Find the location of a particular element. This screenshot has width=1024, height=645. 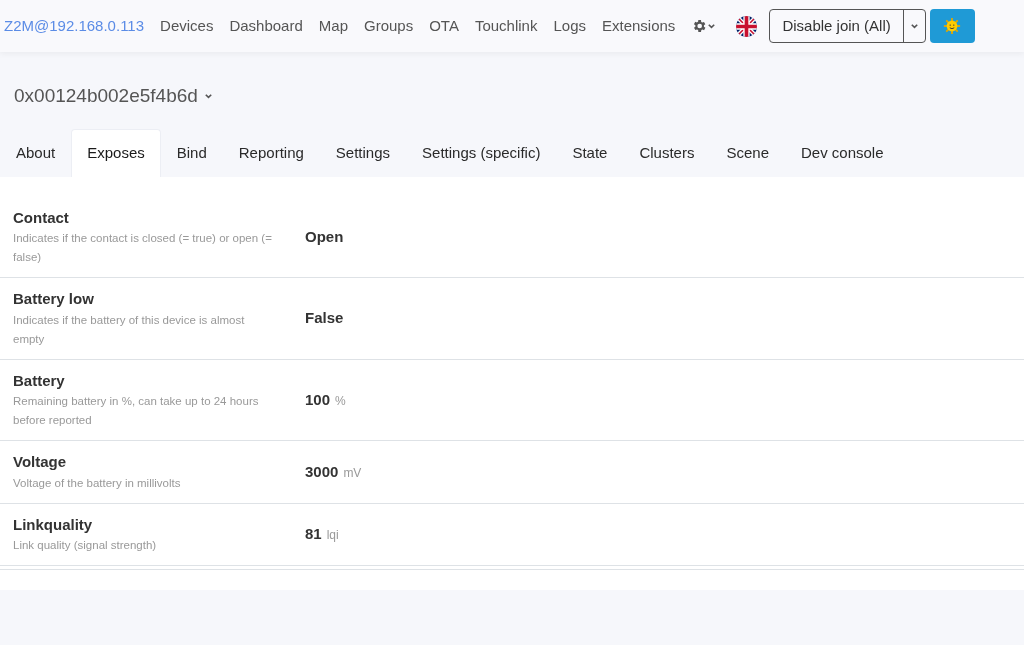

feature-description: Link quality (signal strength) is located at coordinates (85, 545).